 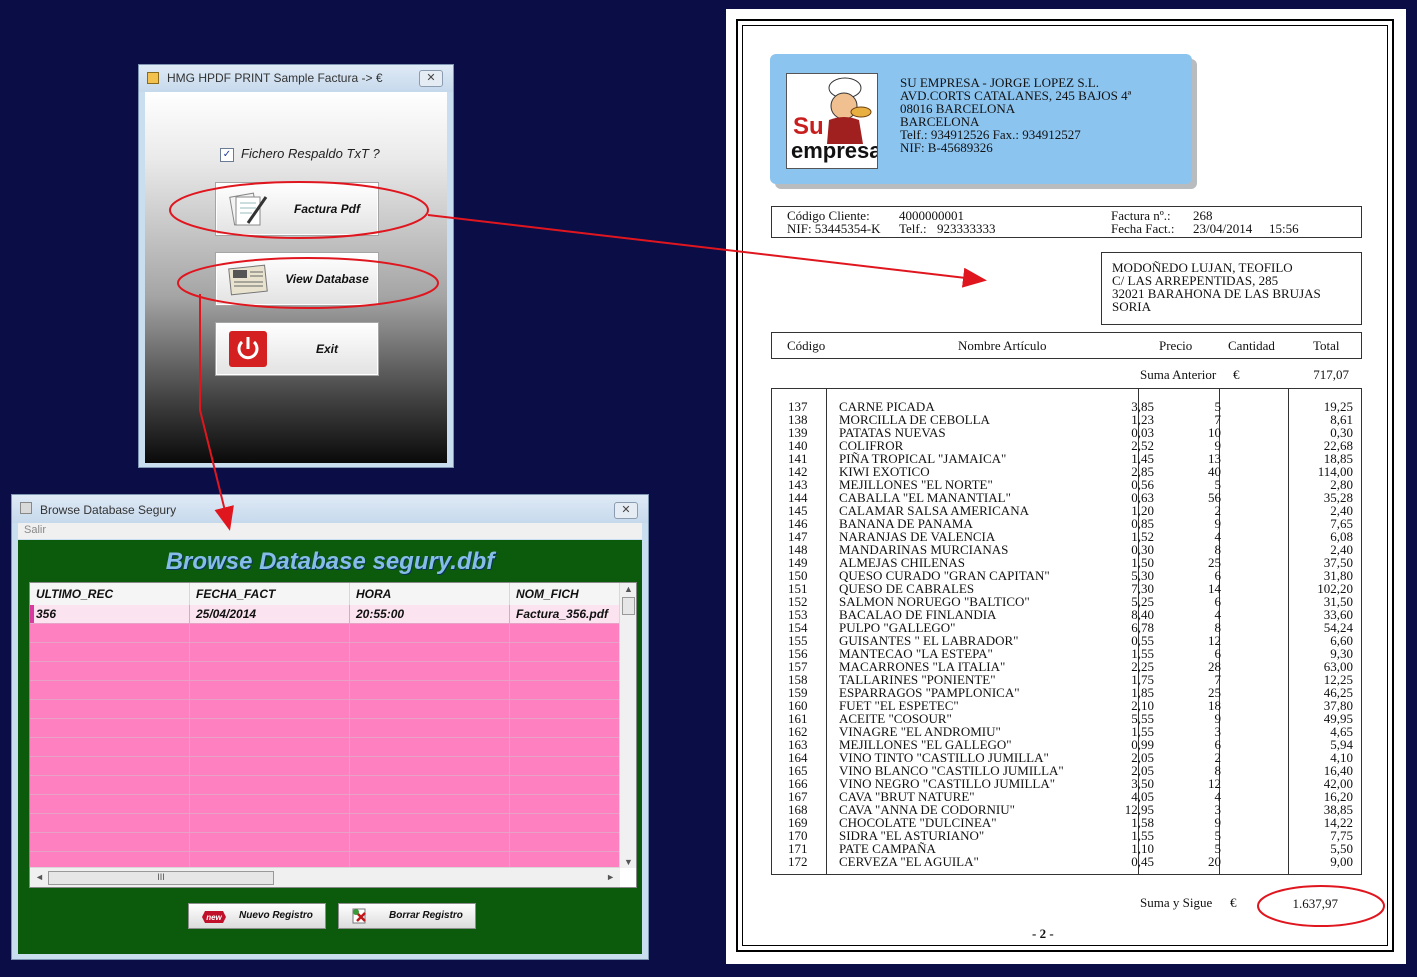 What do you see at coordinates (834, 228) in the screenshot?
I see `client-nif: NIF: 53445354-K` at bounding box center [834, 228].